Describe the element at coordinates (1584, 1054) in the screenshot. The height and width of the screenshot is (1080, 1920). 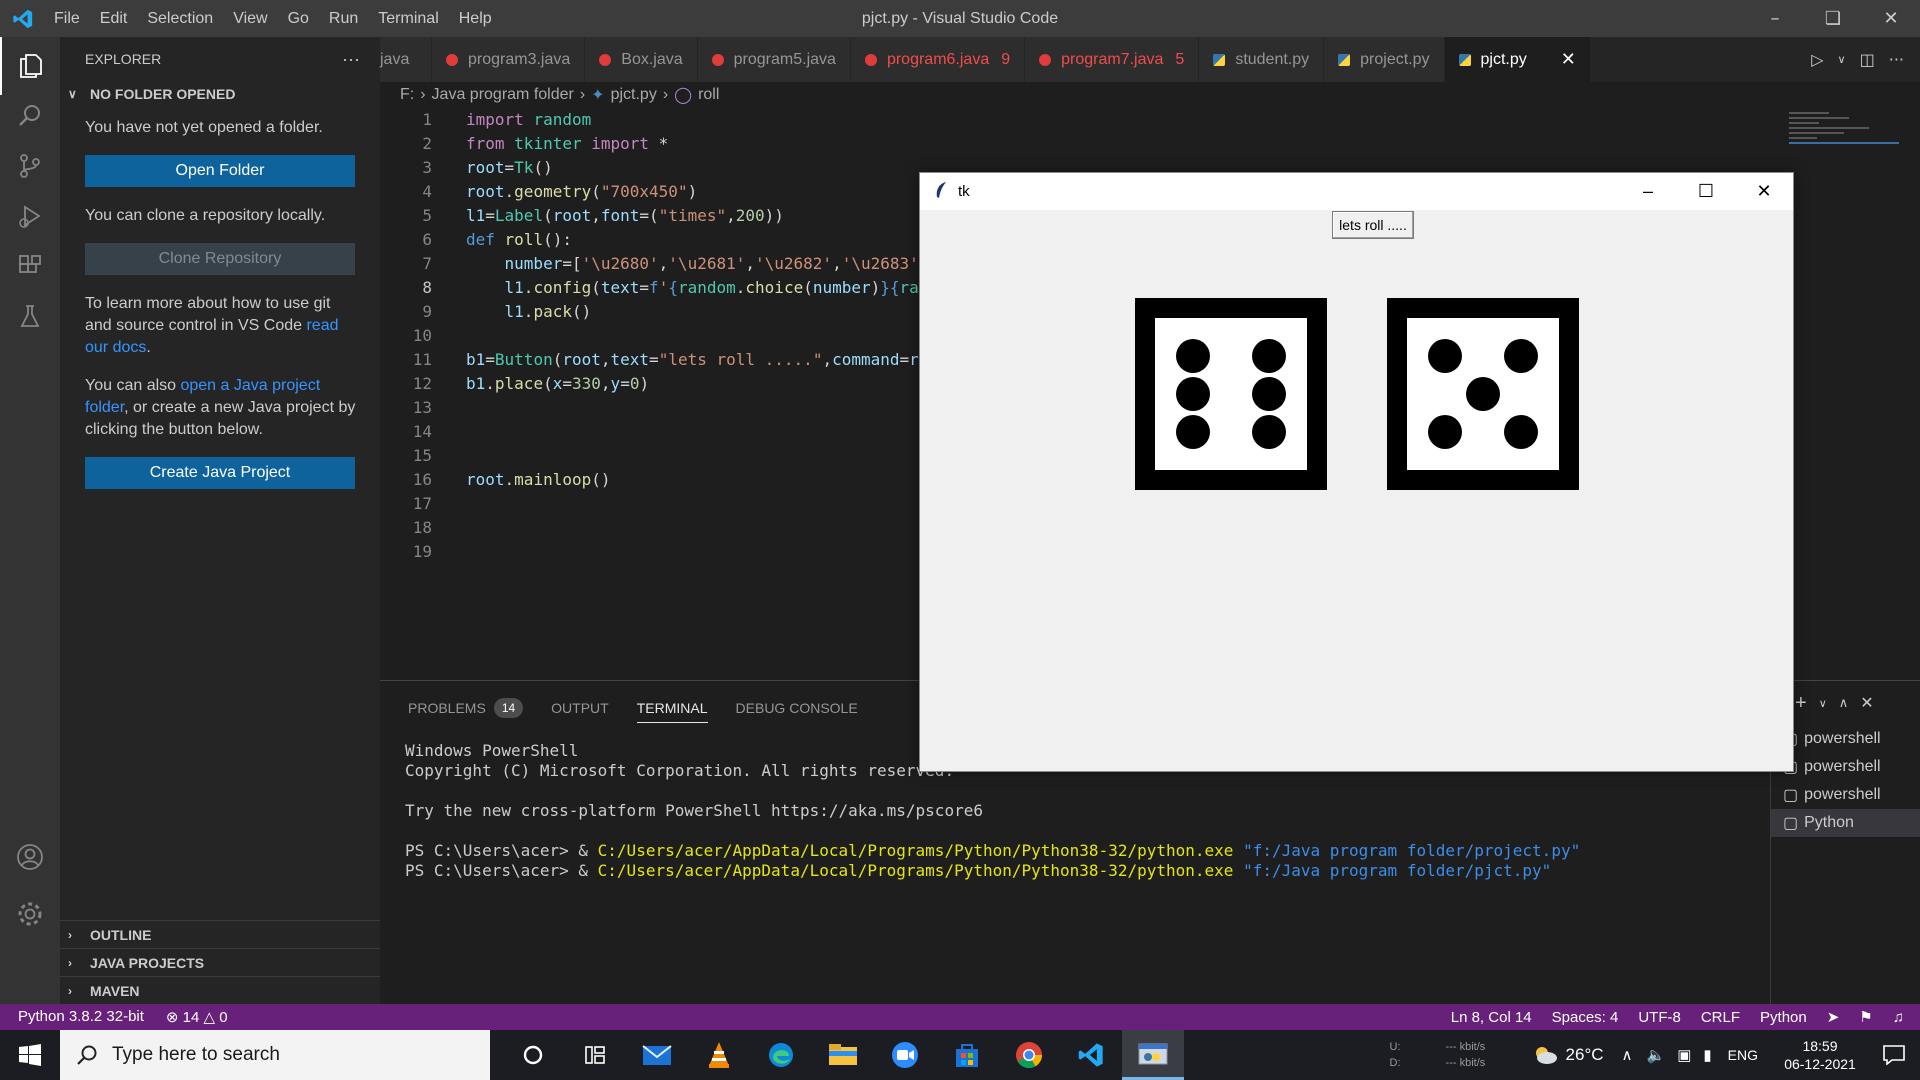
I see `temperature: 26°C` at that location.